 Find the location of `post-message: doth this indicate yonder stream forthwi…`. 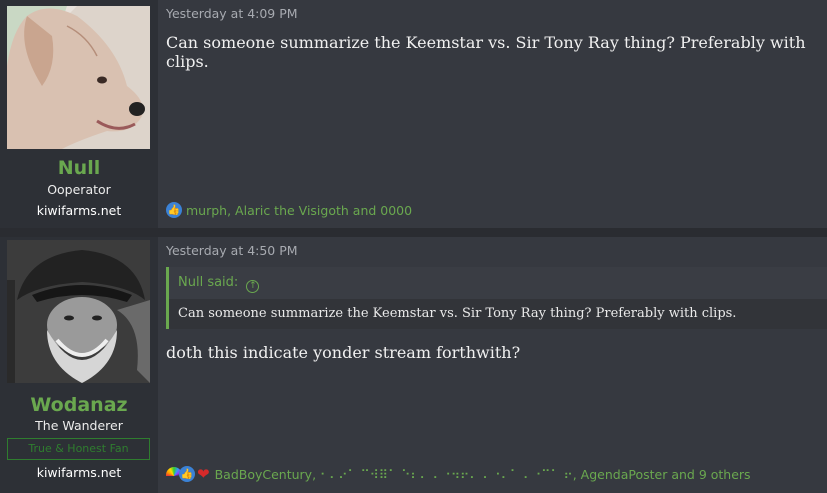

post-message: doth this indicate yonder stream forthwi… is located at coordinates (343, 352).